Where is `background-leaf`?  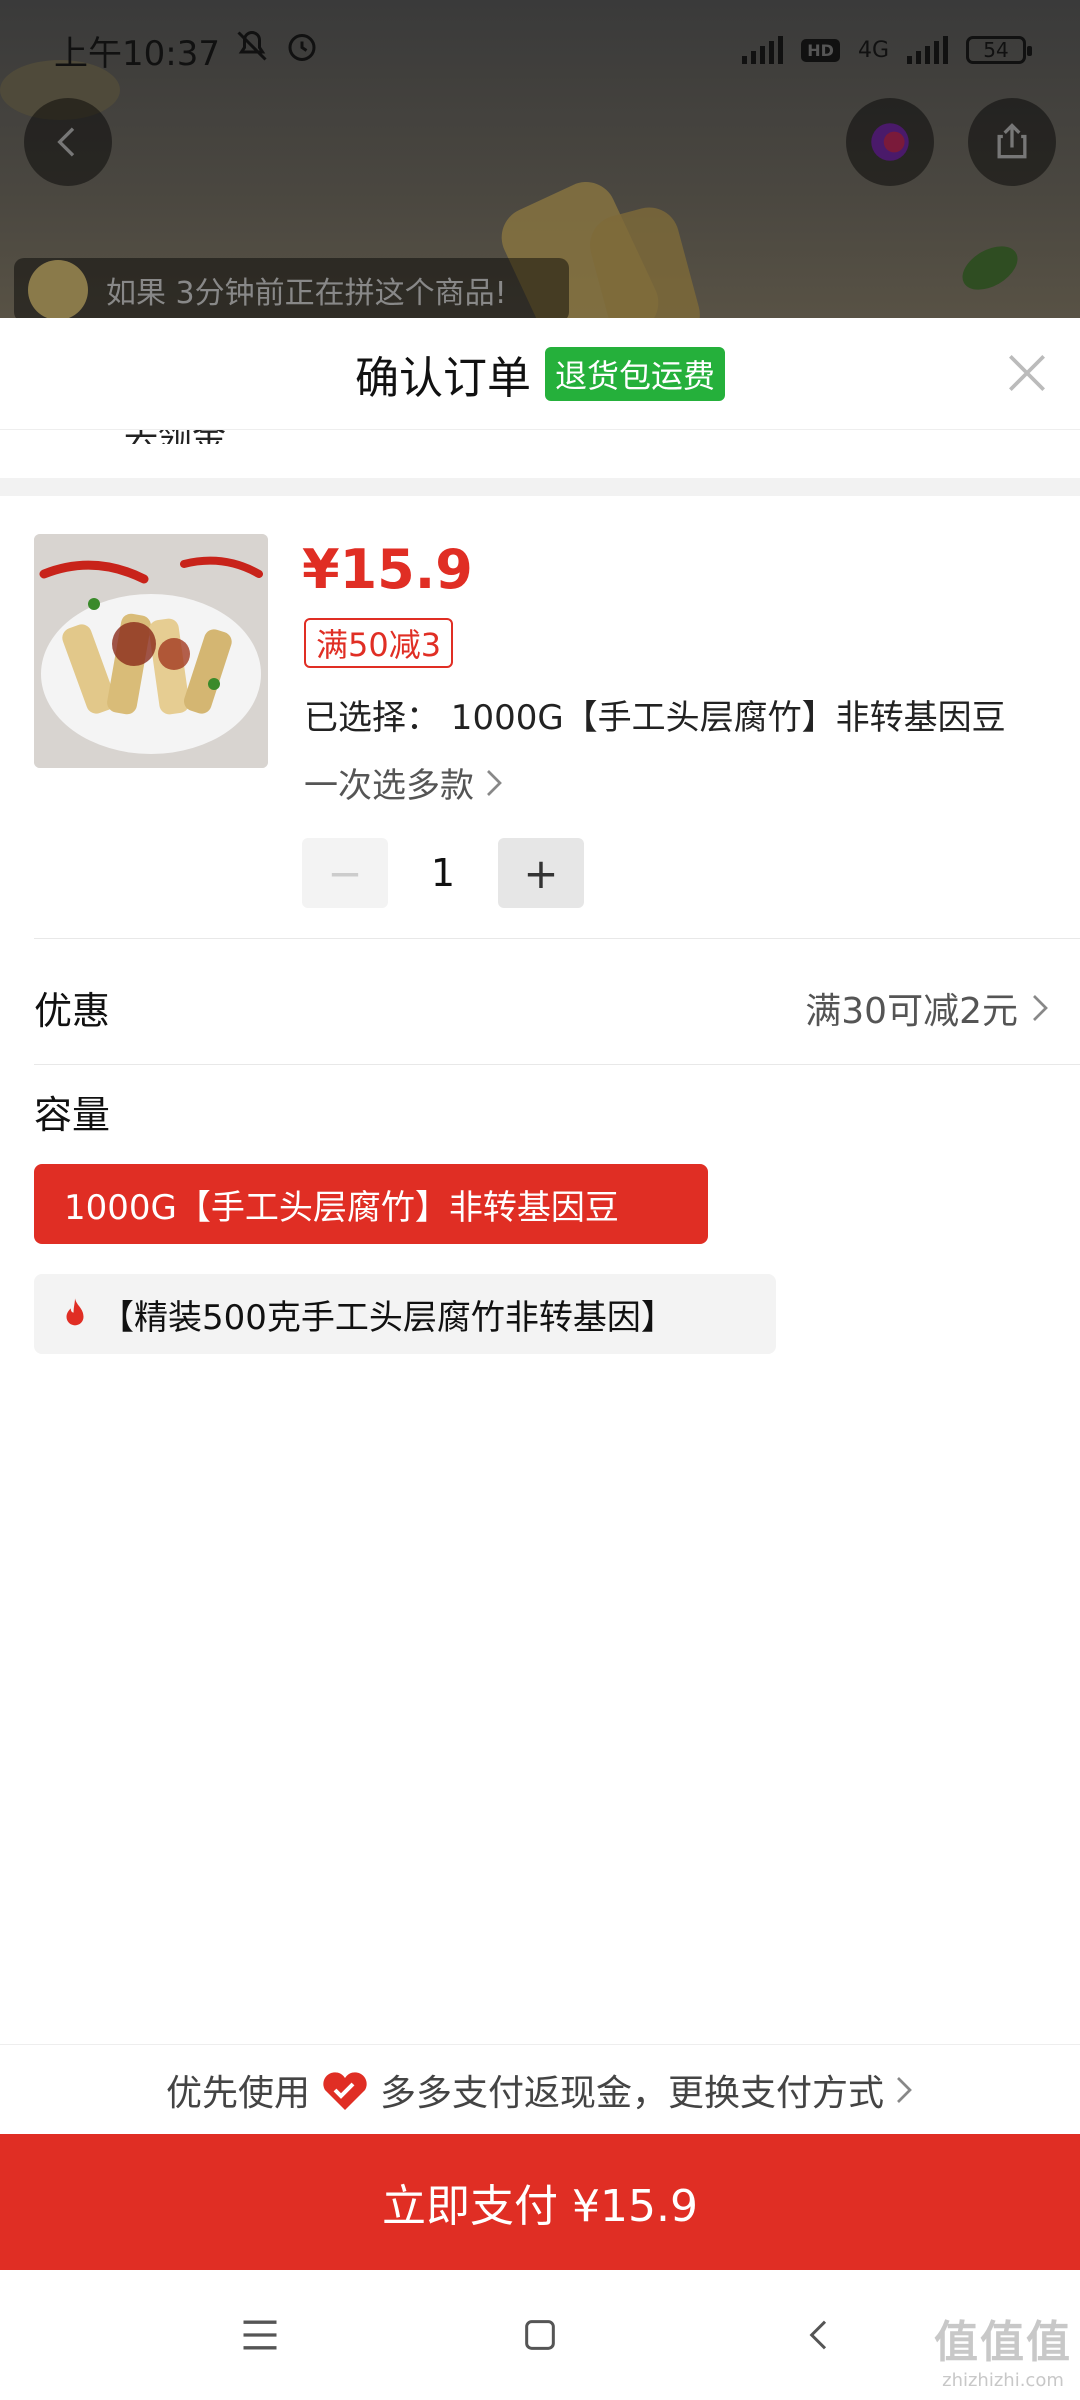 background-leaf is located at coordinates (990, 268).